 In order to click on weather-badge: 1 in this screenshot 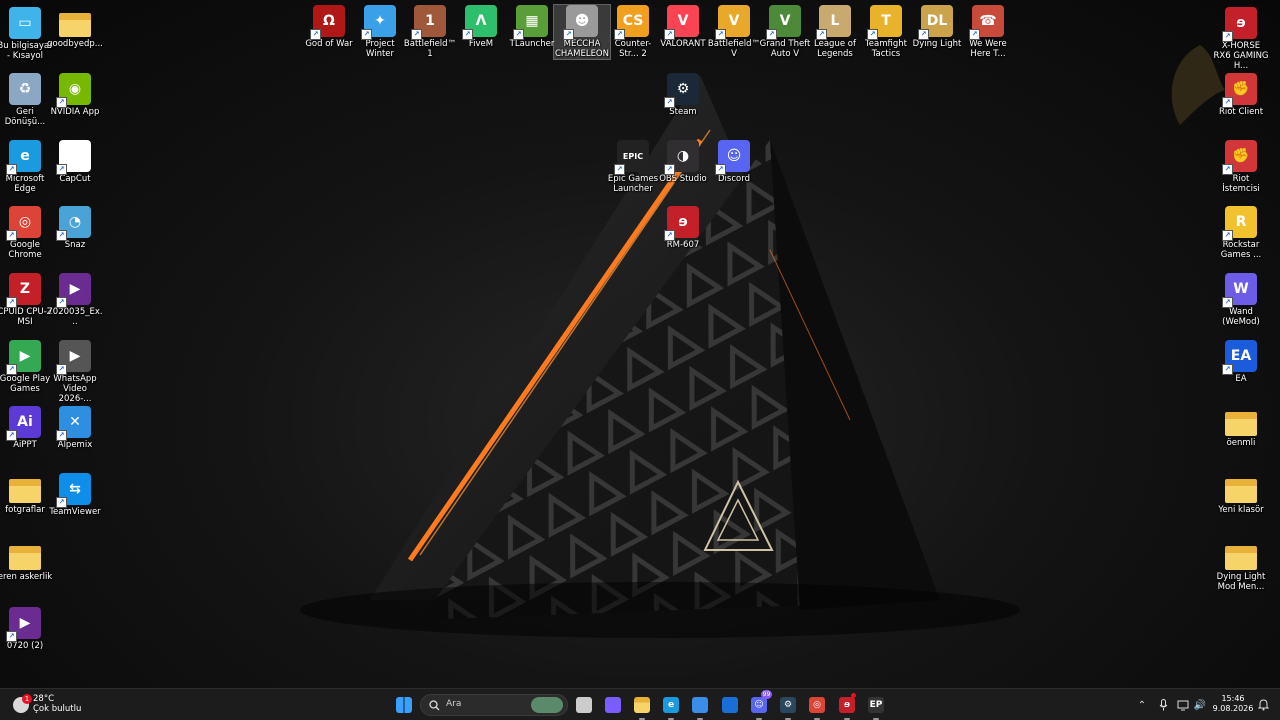, I will do `click(27, 699)`.